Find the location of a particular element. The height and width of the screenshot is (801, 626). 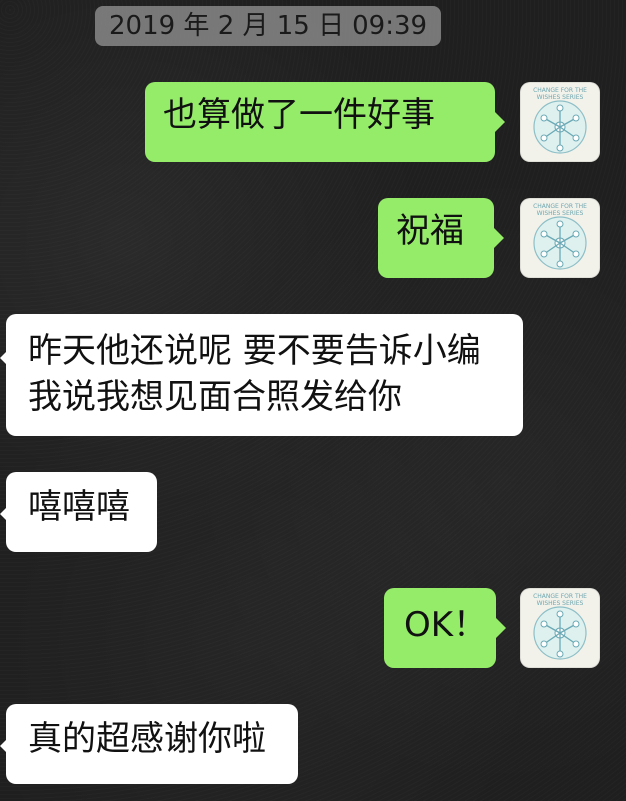

message-bubble-received: 嘻嘻嘻 is located at coordinates (81, 512).